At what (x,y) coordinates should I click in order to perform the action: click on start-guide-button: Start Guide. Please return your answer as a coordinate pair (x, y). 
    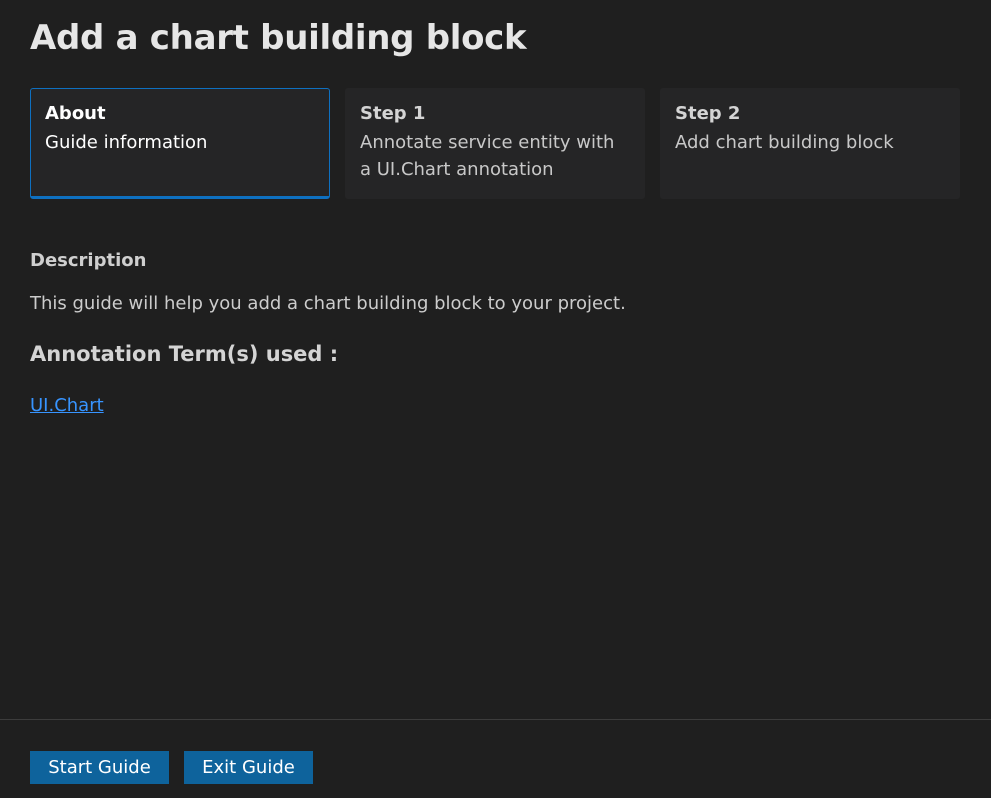
    Looking at the image, I should click on (99, 767).